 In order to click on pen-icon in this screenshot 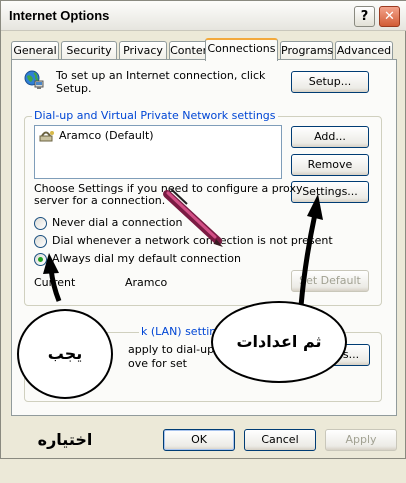, I will do `click(193, 217)`.